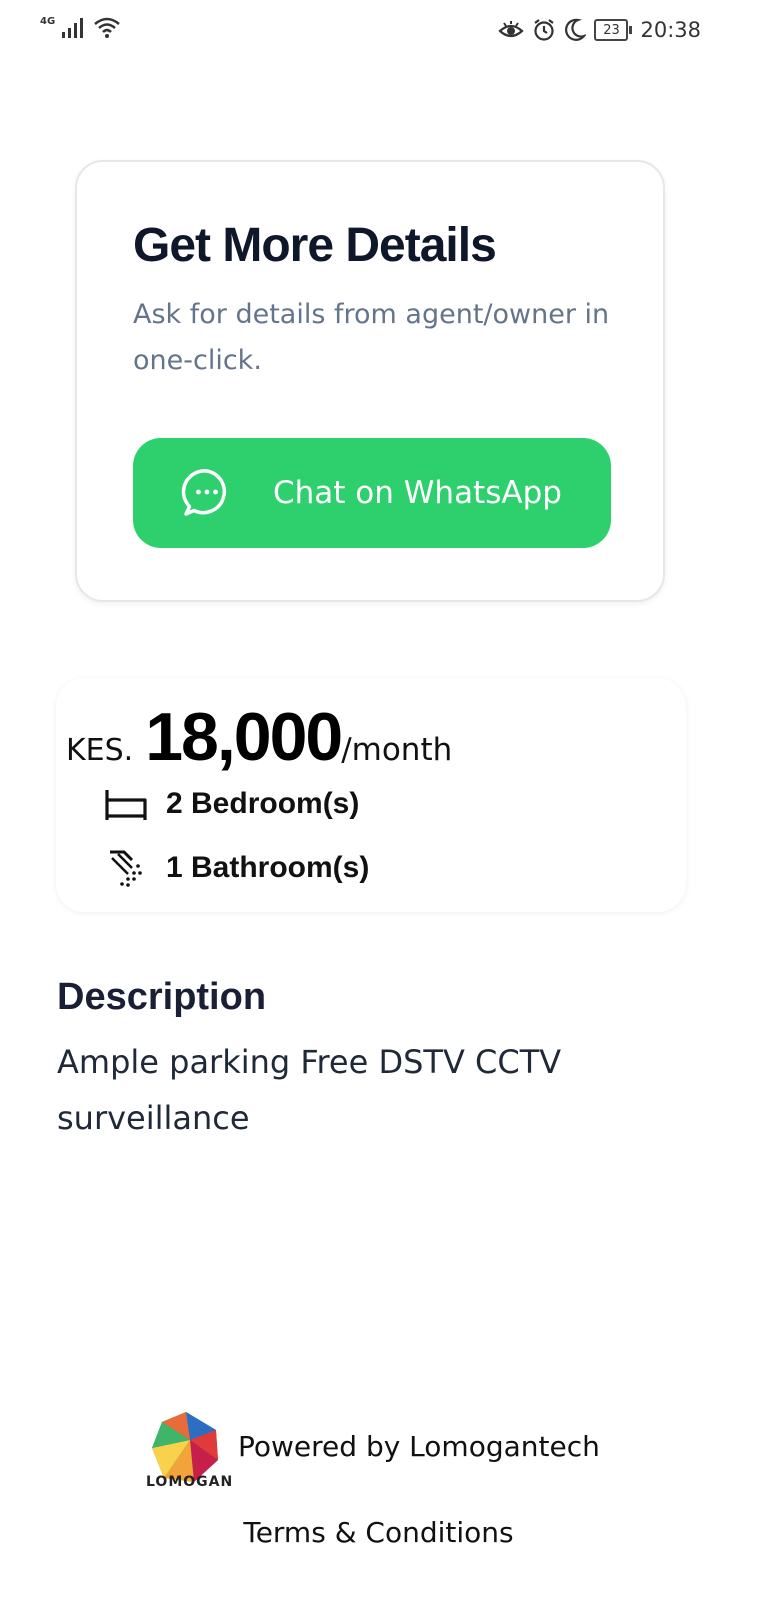 The width and height of the screenshot is (757, 1600). What do you see at coordinates (397, 750) in the screenshot?
I see `price-period: /month` at bounding box center [397, 750].